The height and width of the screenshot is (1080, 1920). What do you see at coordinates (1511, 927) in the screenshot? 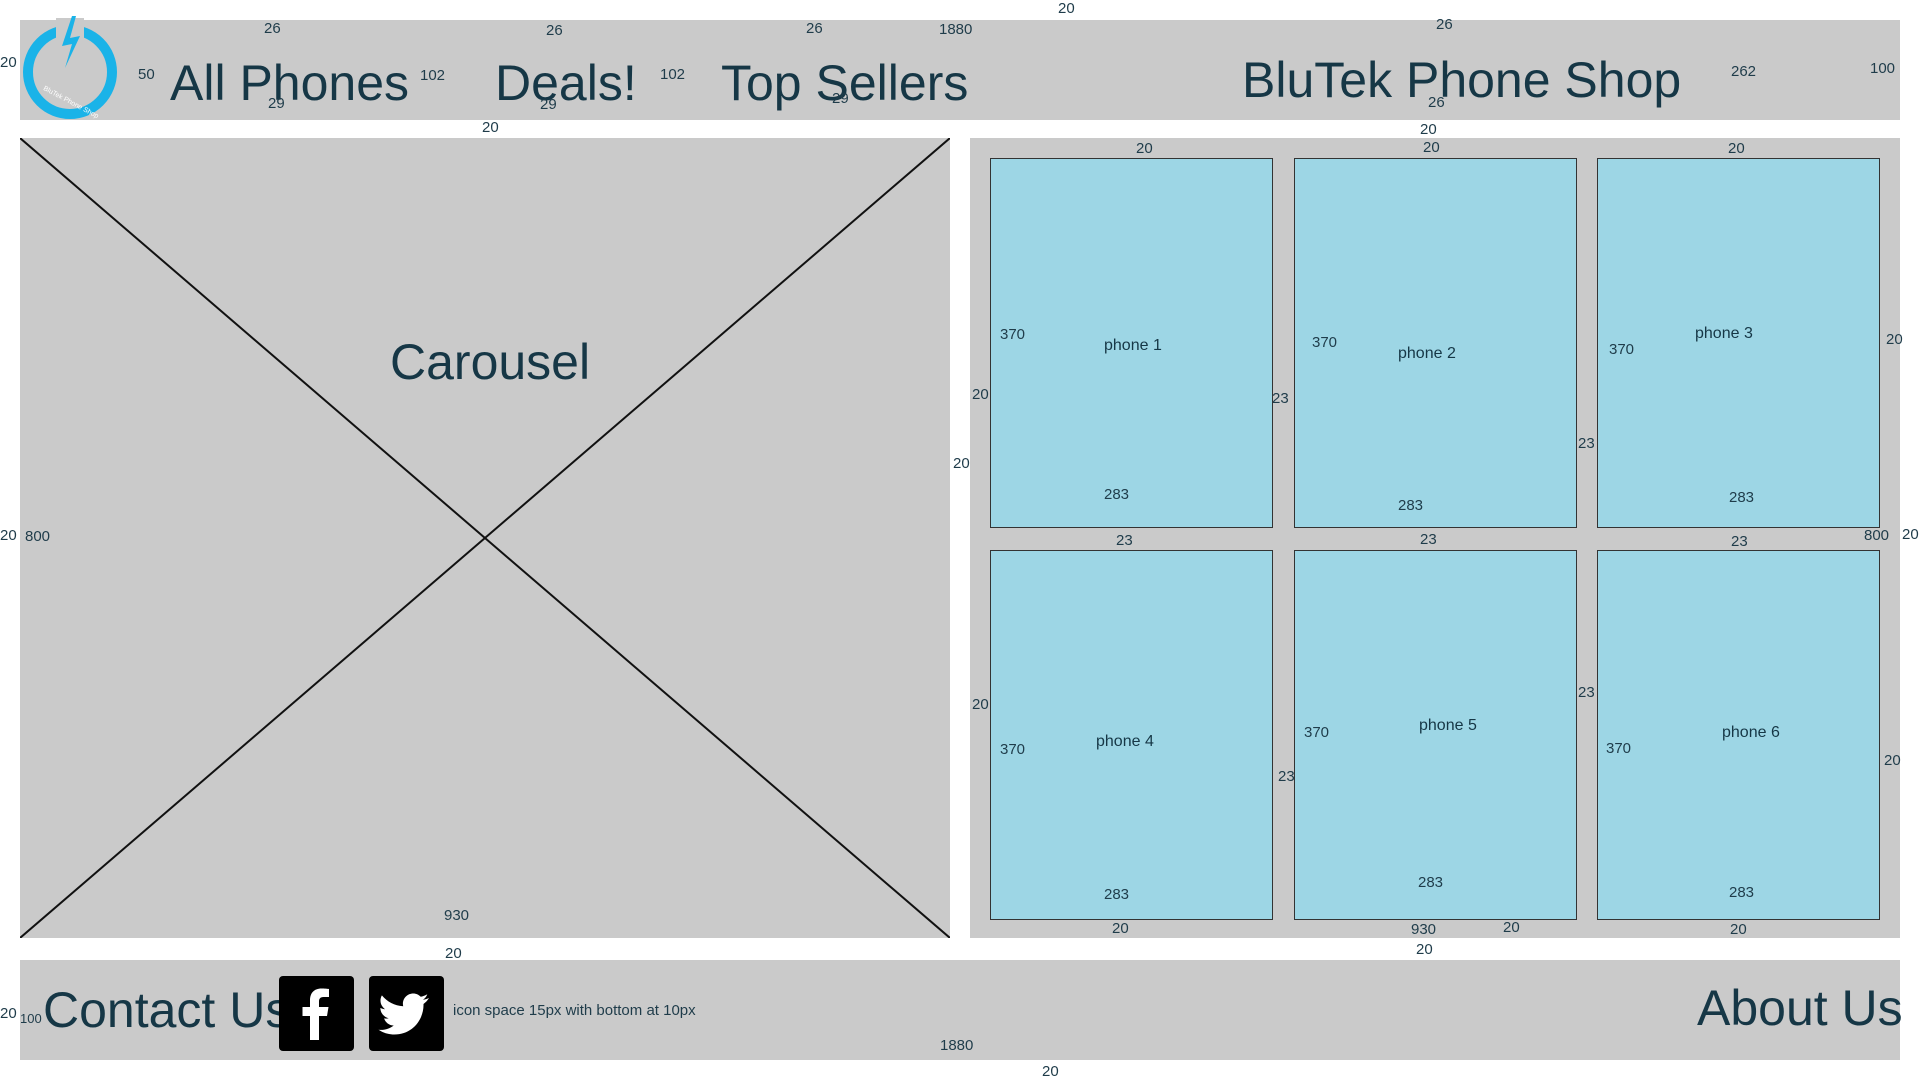
I see `dim-grid-bottom-2: 20` at bounding box center [1511, 927].